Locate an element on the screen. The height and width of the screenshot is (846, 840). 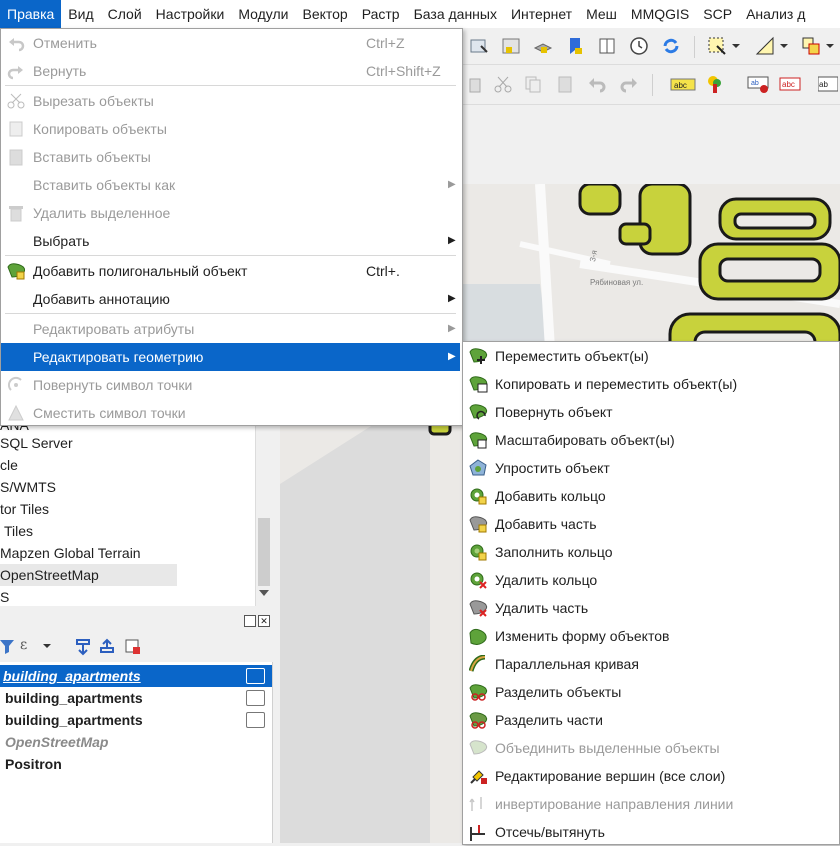
edit-attributes-item: Редактировать атрибуты ▶ is located at coordinates (230, 329).